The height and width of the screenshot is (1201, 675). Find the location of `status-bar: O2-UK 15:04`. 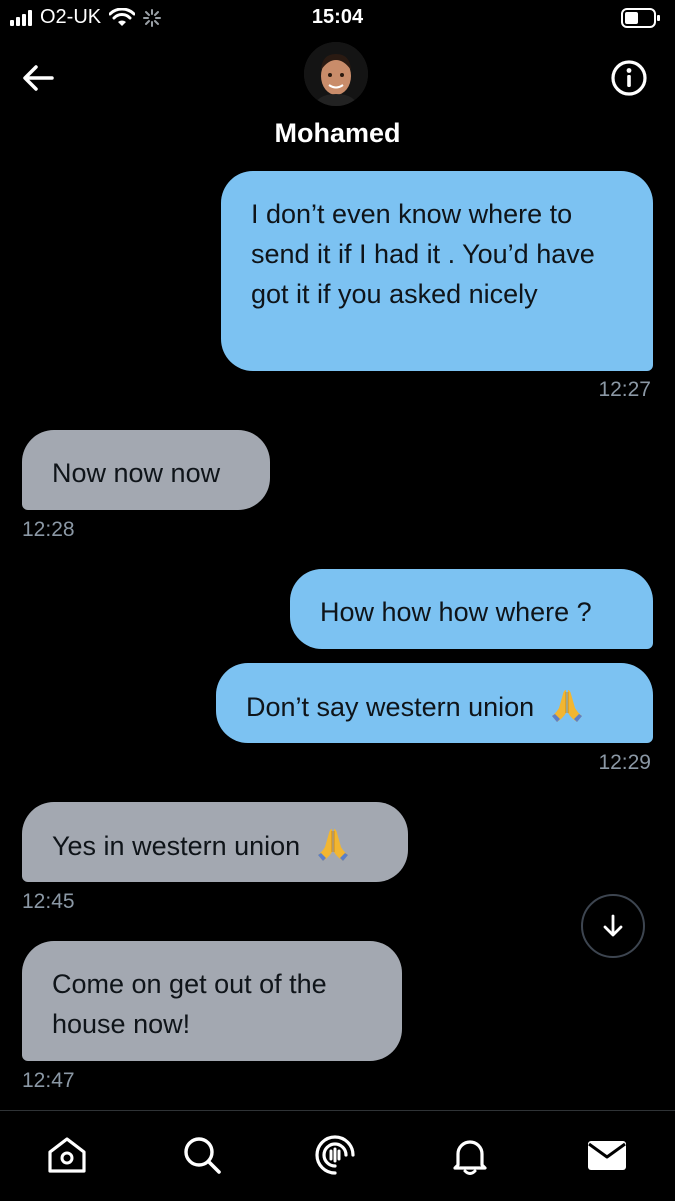

status-bar: O2-UK 15:04 is located at coordinates (337, 20).